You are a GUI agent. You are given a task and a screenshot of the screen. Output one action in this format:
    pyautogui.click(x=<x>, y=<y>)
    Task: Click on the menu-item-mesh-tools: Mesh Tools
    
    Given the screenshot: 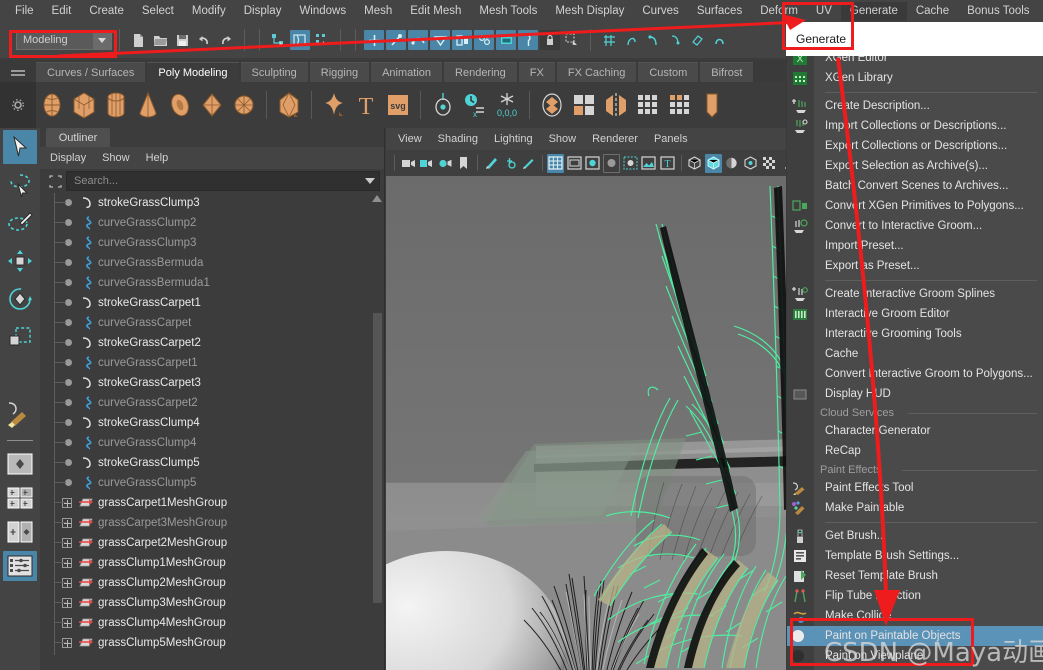 What is the action you would take?
    pyautogui.click(x=508, y=11)
    